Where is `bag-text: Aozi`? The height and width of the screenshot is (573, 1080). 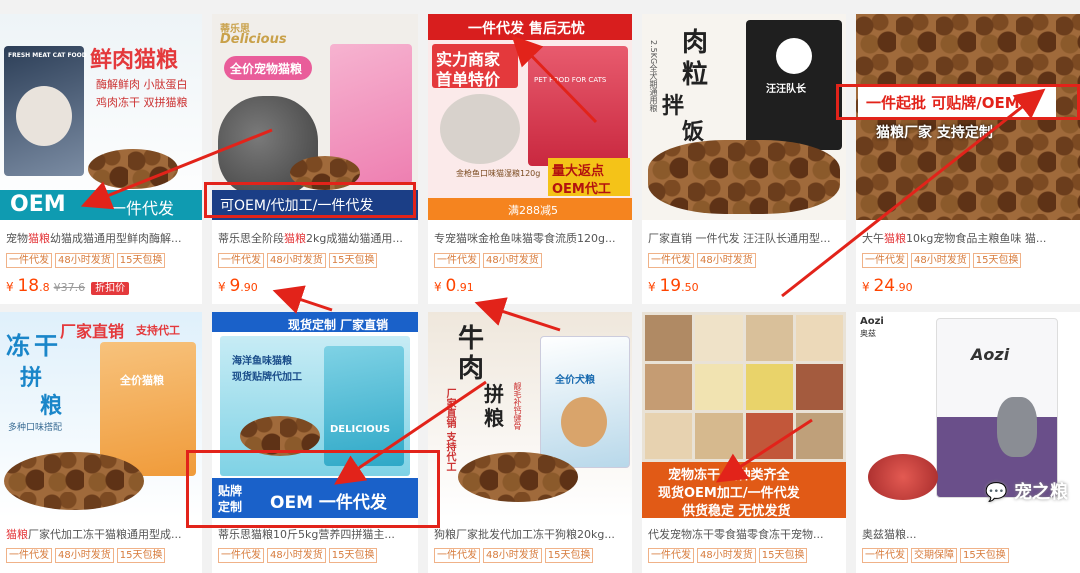
bag-text: Aozi is located at coordinates (990, 354).